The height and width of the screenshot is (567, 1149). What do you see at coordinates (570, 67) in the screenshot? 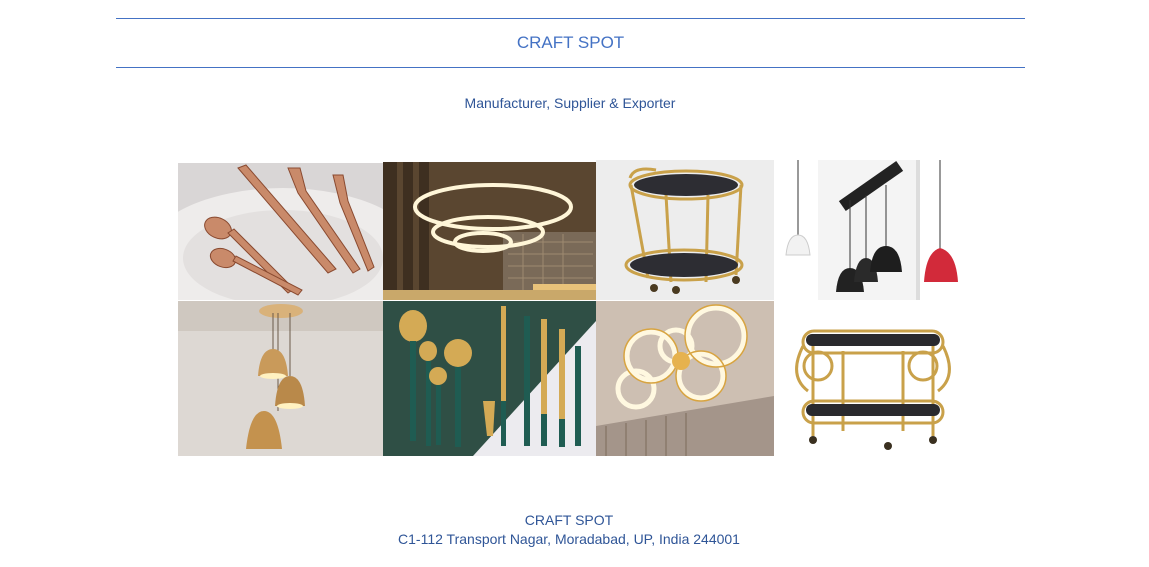
I see `bottom-rule` at bounding box center [570, 67].